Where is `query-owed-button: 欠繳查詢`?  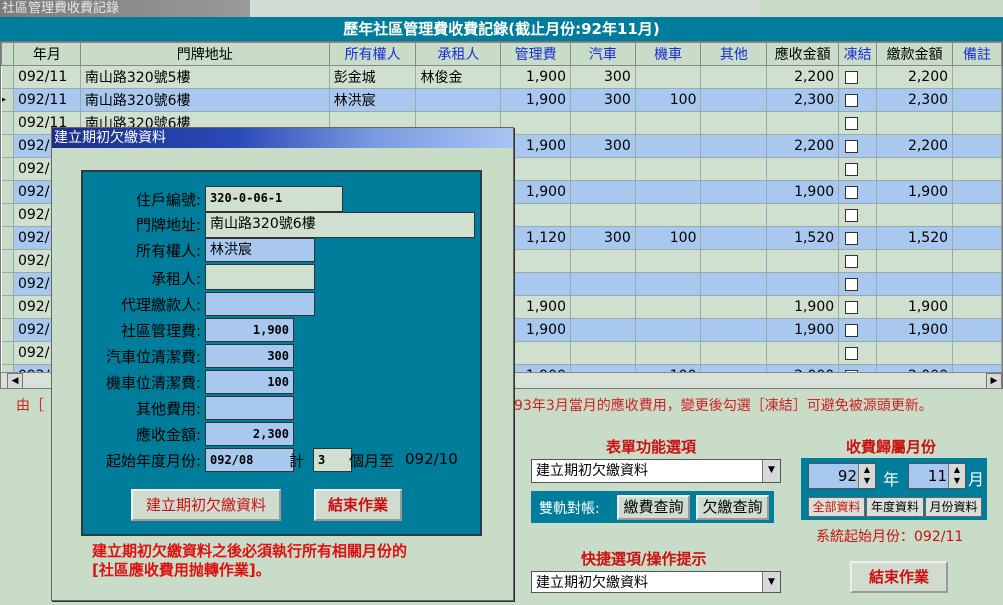 query-owed-button: 欠繳查詢 is located at coordinates (732, 507).